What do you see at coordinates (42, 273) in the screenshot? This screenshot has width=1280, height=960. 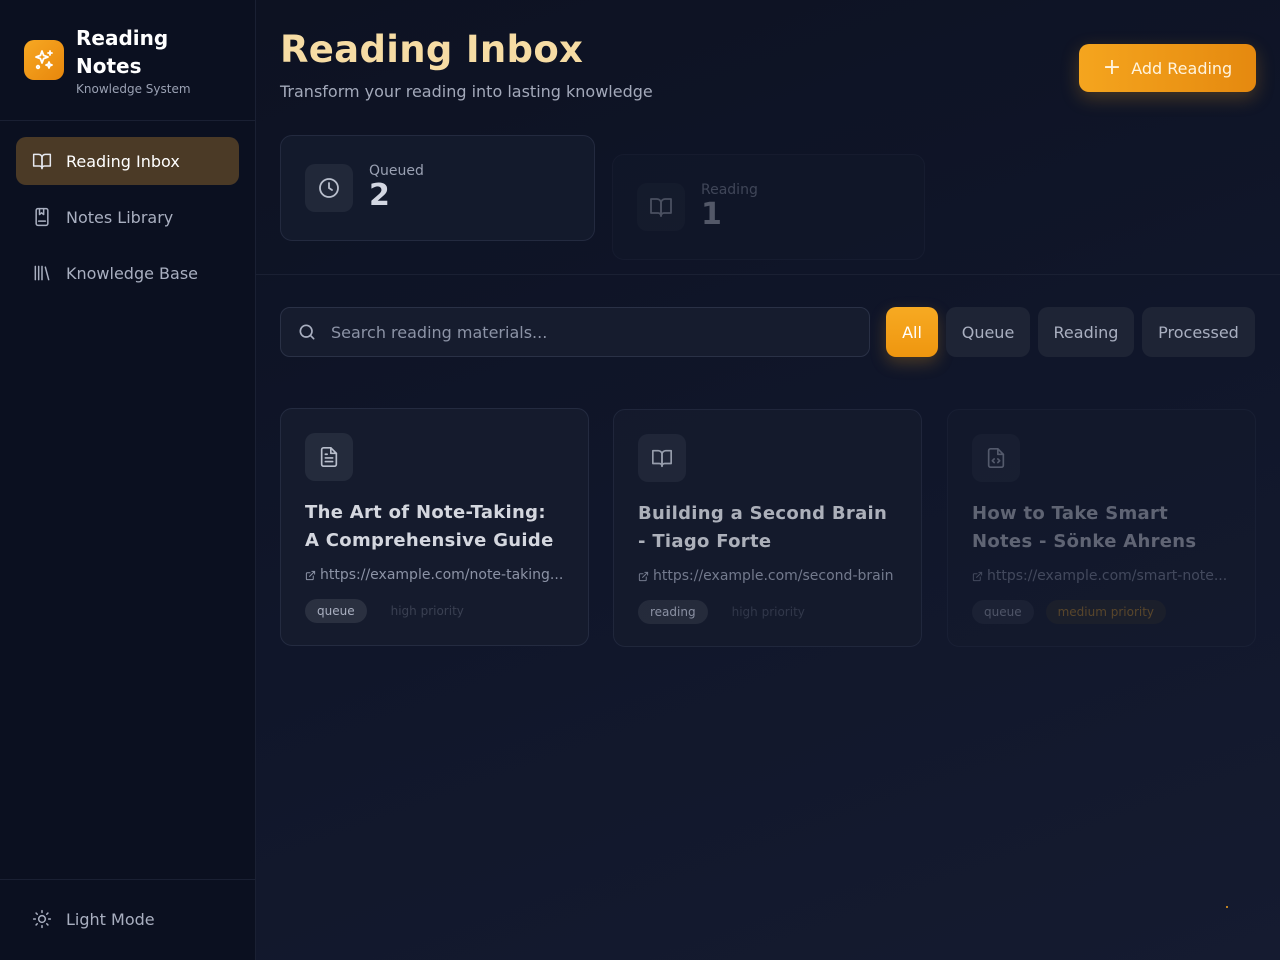 I see `library-icon` at bounding box center [42, 273].